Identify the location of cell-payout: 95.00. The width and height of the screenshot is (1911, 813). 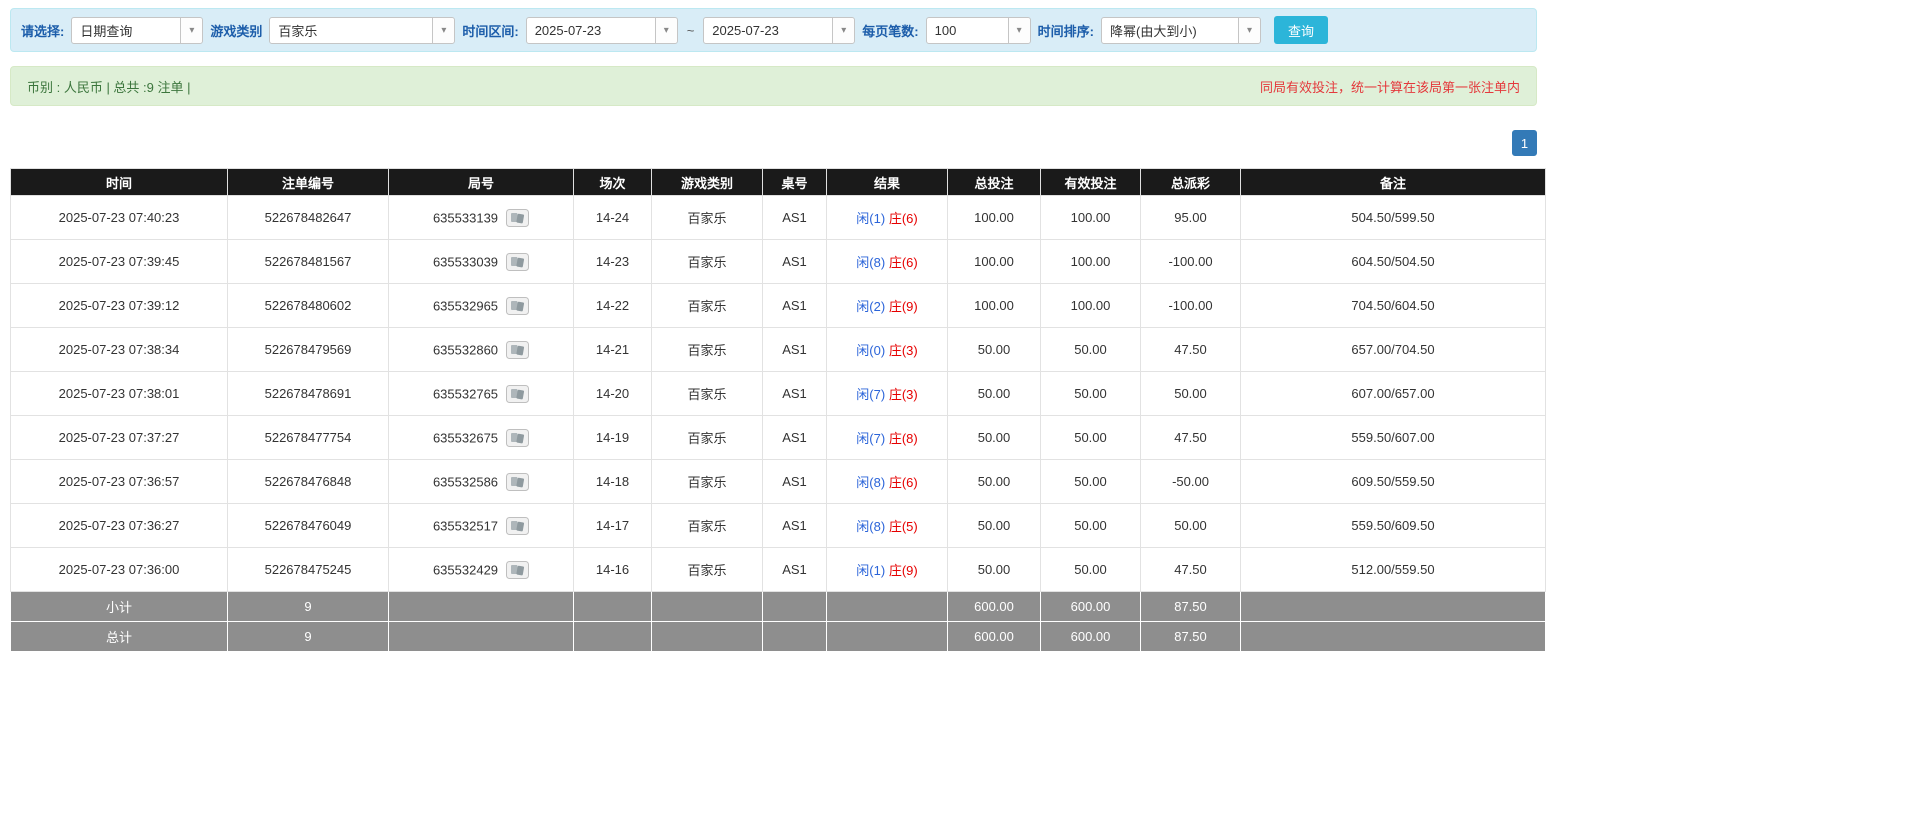
(1190, 217).